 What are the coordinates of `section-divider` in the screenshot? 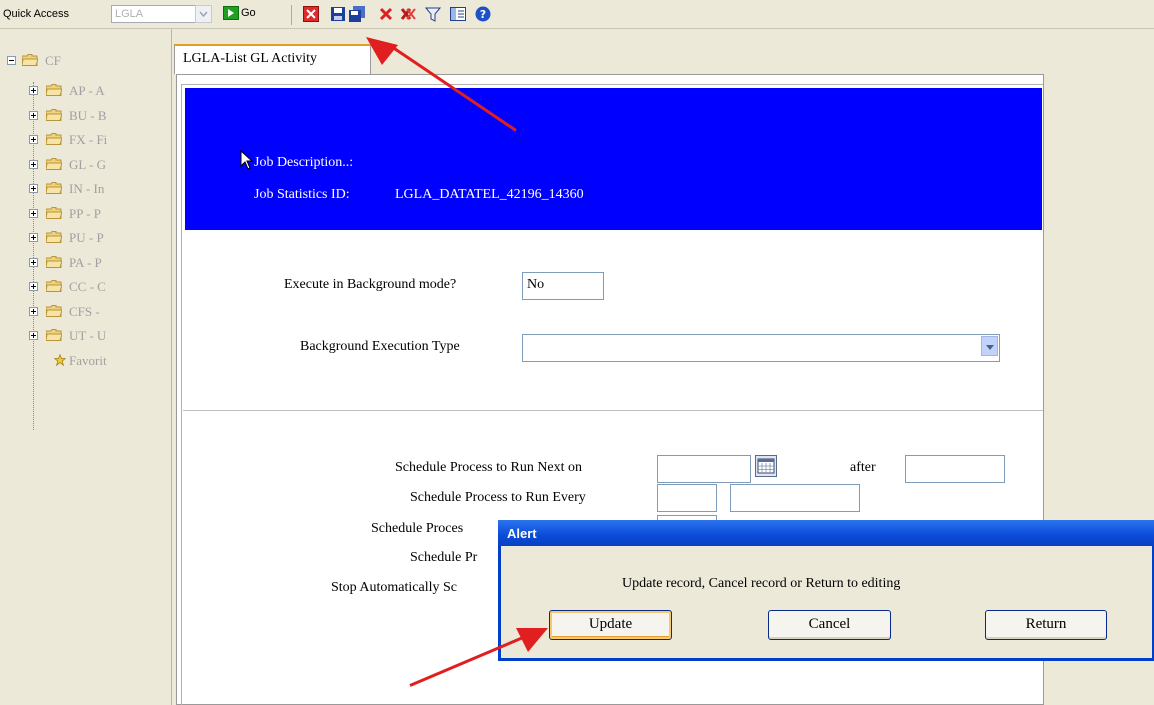 It's located at (613, 410).